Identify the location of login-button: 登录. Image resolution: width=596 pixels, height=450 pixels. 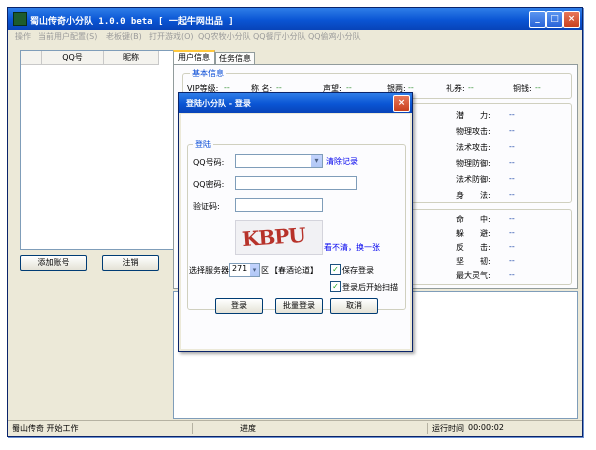
(239, 306).